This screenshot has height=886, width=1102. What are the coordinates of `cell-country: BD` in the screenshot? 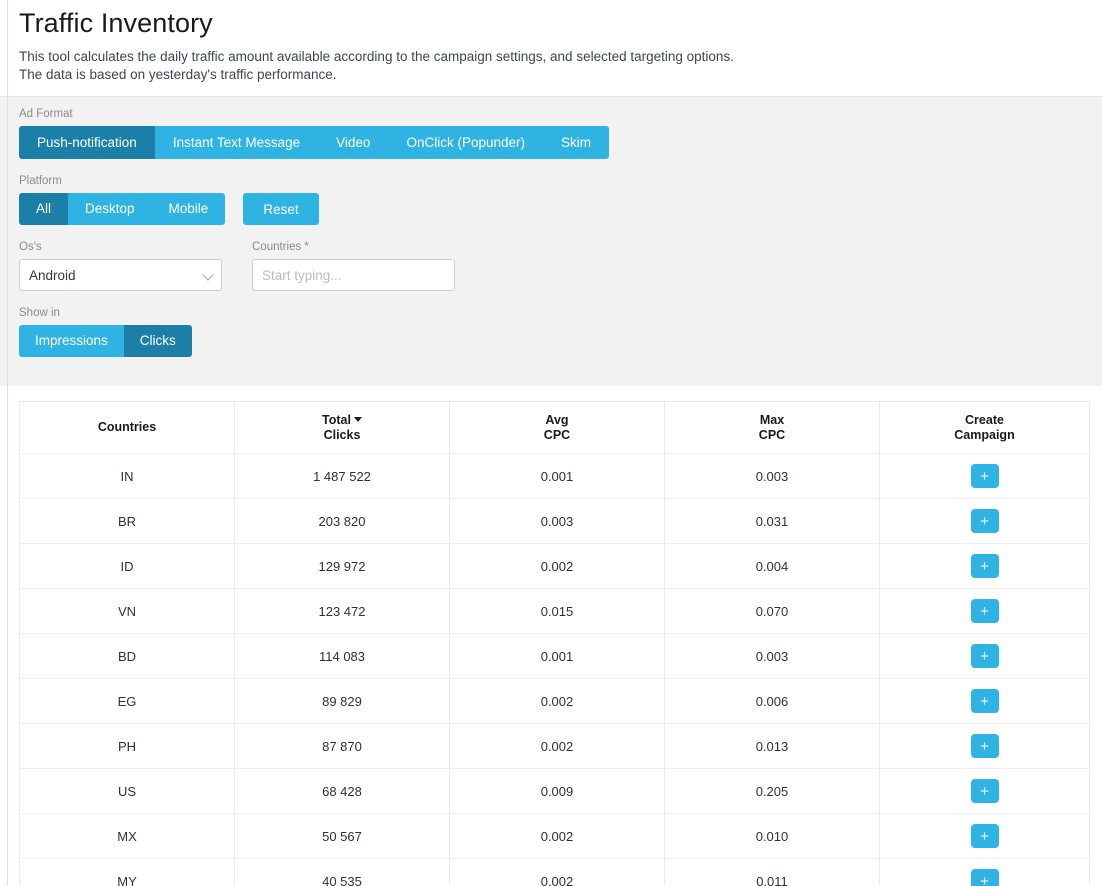 It's located at (127, 656).